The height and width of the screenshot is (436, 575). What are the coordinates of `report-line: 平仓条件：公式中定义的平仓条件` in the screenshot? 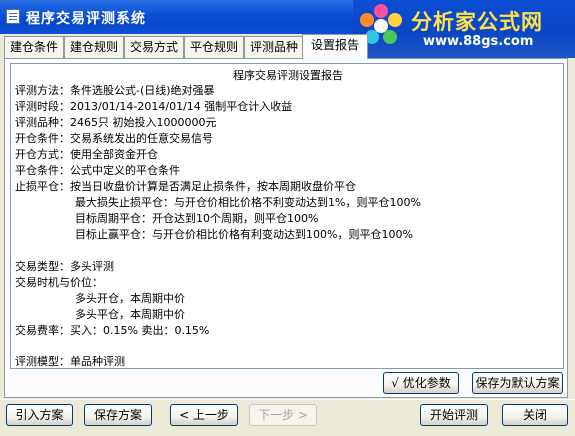 It's located at (97, 170).